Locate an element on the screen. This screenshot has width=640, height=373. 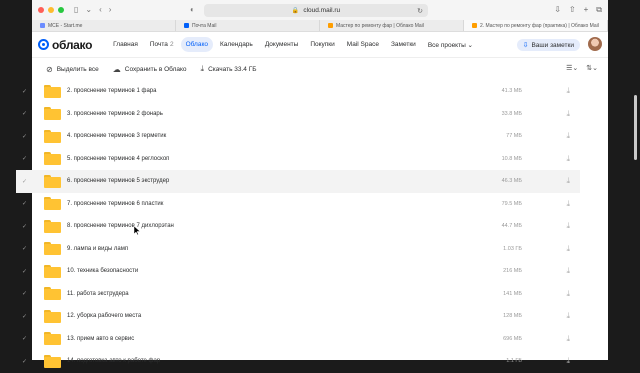
browser-toolbar: ▯ ⌄ ‹ › ◐ 🔒 cloud.mail.ru ↻ ⇩ ⇧ + ⧉ is located at coordinates (320, 10).